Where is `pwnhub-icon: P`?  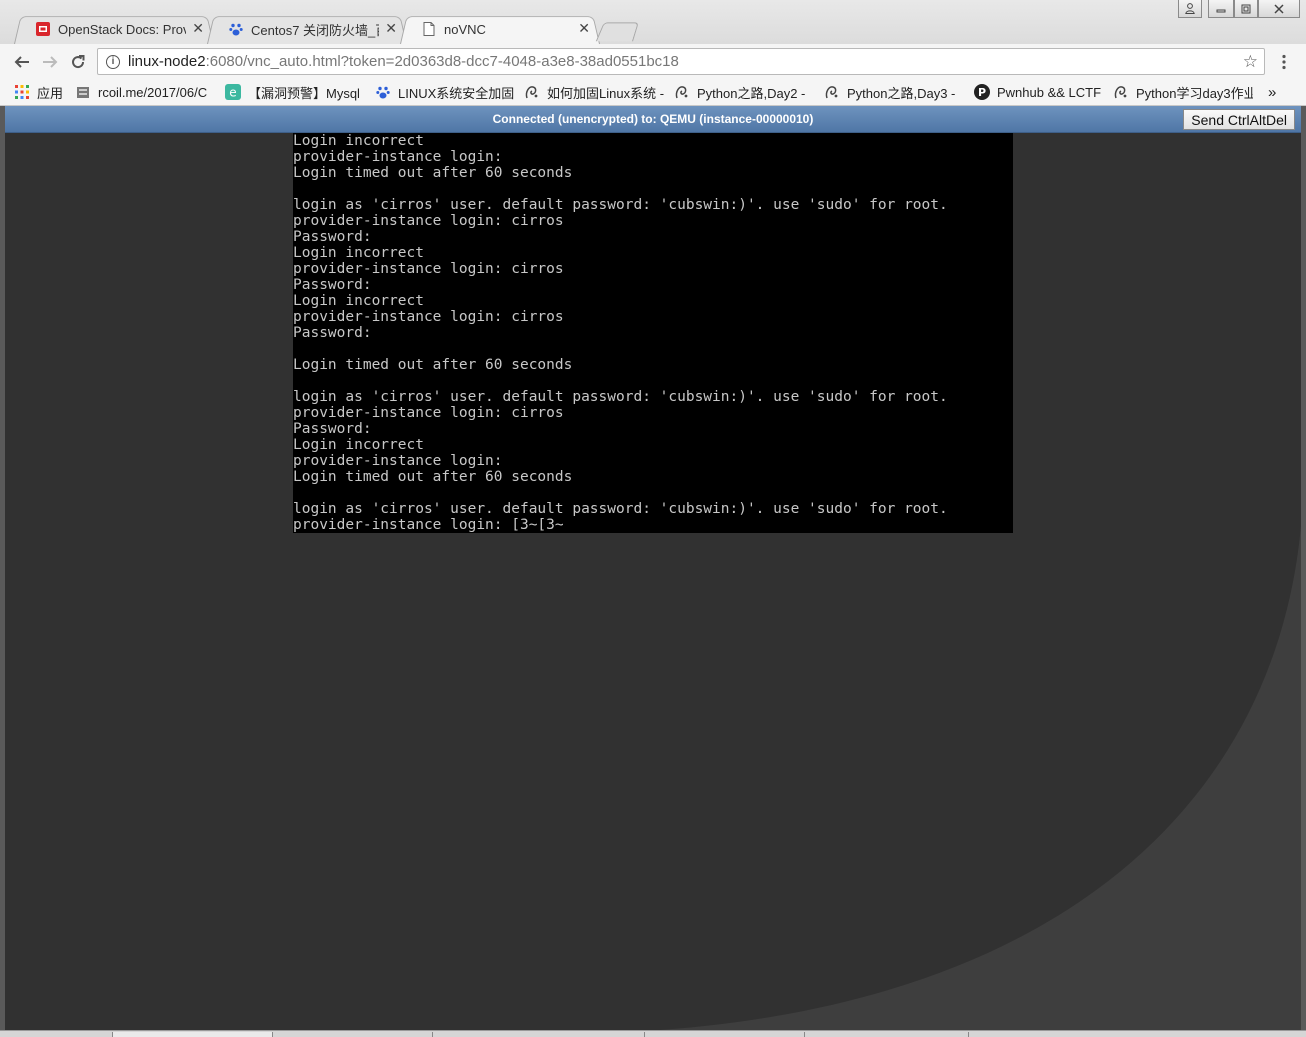 pwnhub-icon: P is located at coordinates (982, 92).